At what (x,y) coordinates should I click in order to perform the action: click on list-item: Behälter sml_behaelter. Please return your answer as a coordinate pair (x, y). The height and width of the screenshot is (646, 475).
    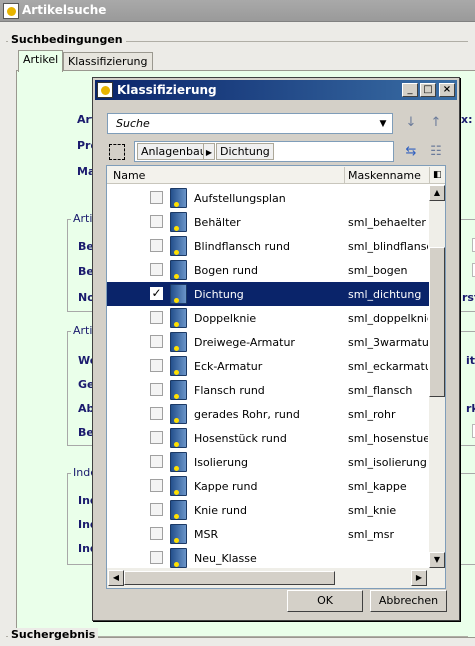
    Looking at the image, I should click on (268, 222).